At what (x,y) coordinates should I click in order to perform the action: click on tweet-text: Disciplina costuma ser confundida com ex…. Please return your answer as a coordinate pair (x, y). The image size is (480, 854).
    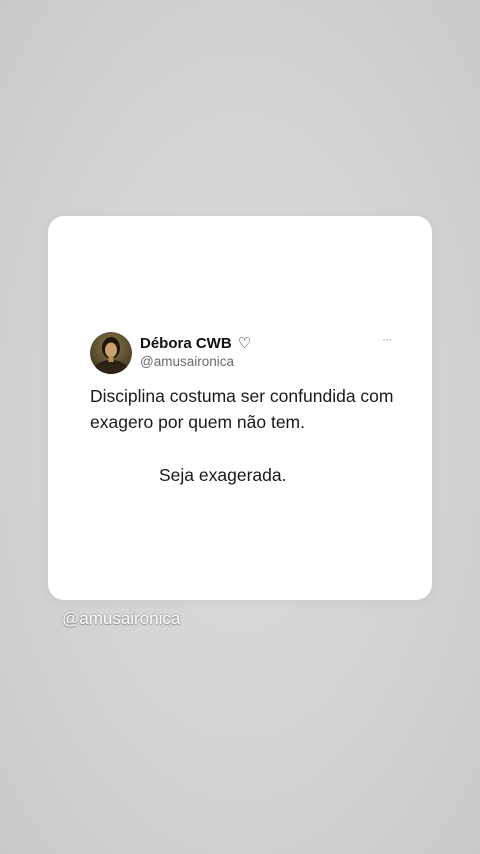
    Looking at the image, I should click on (250, 409).